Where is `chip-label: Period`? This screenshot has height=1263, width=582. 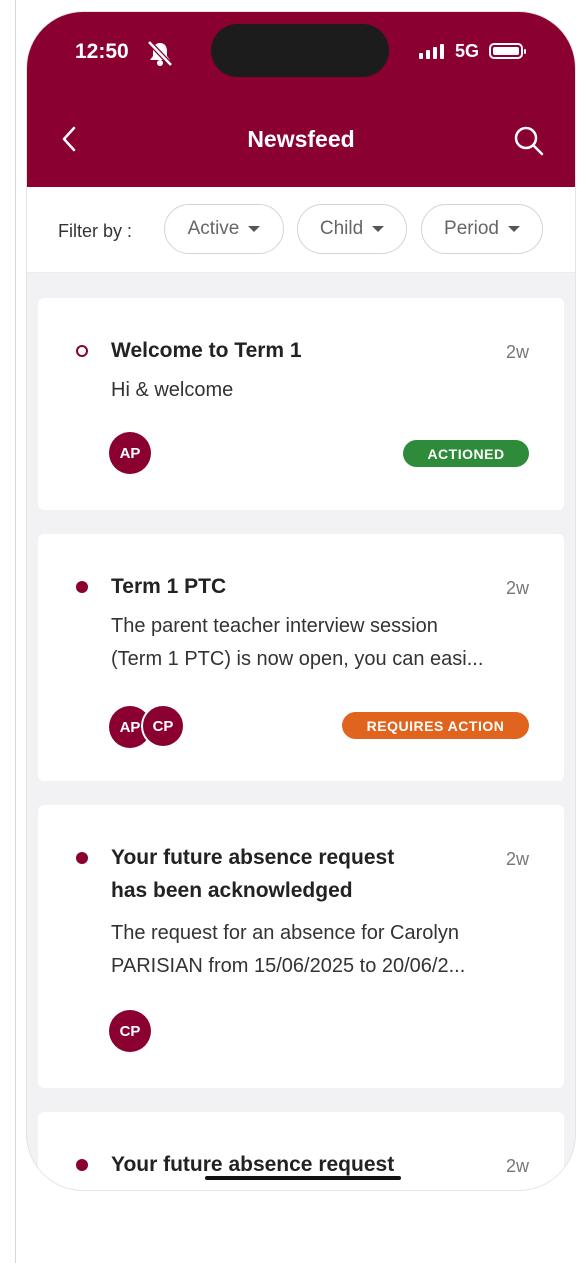 chip-label: Period is located at coordinates (471, 228).